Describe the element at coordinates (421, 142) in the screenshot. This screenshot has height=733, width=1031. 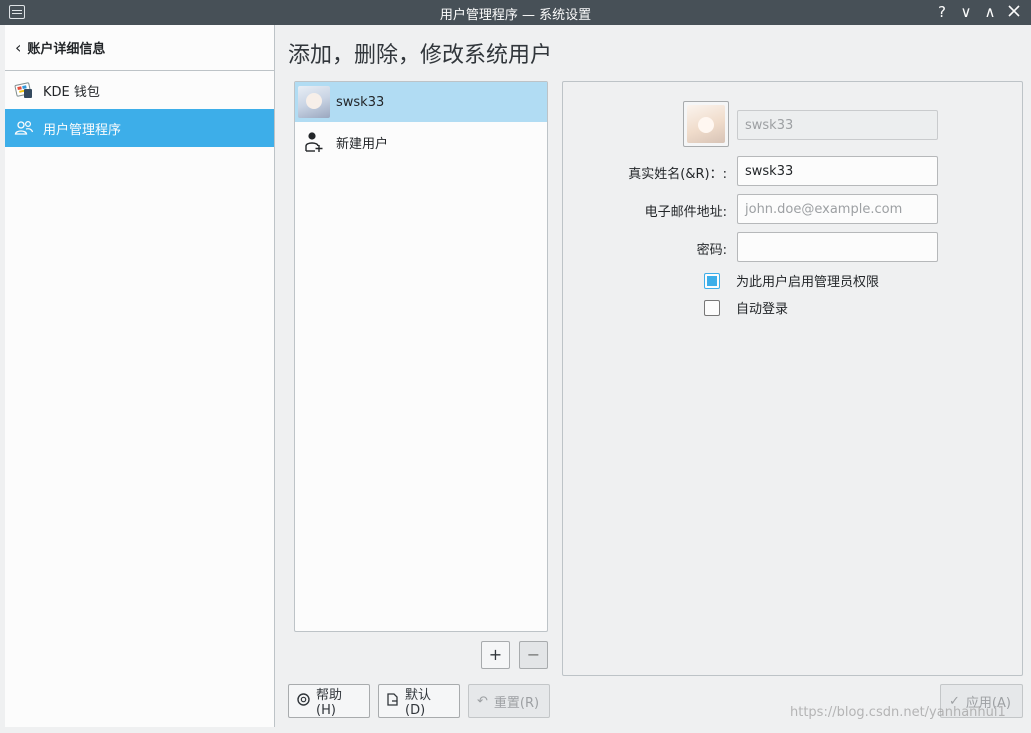
I see `list-item-new-user: 新建用户` at that location.